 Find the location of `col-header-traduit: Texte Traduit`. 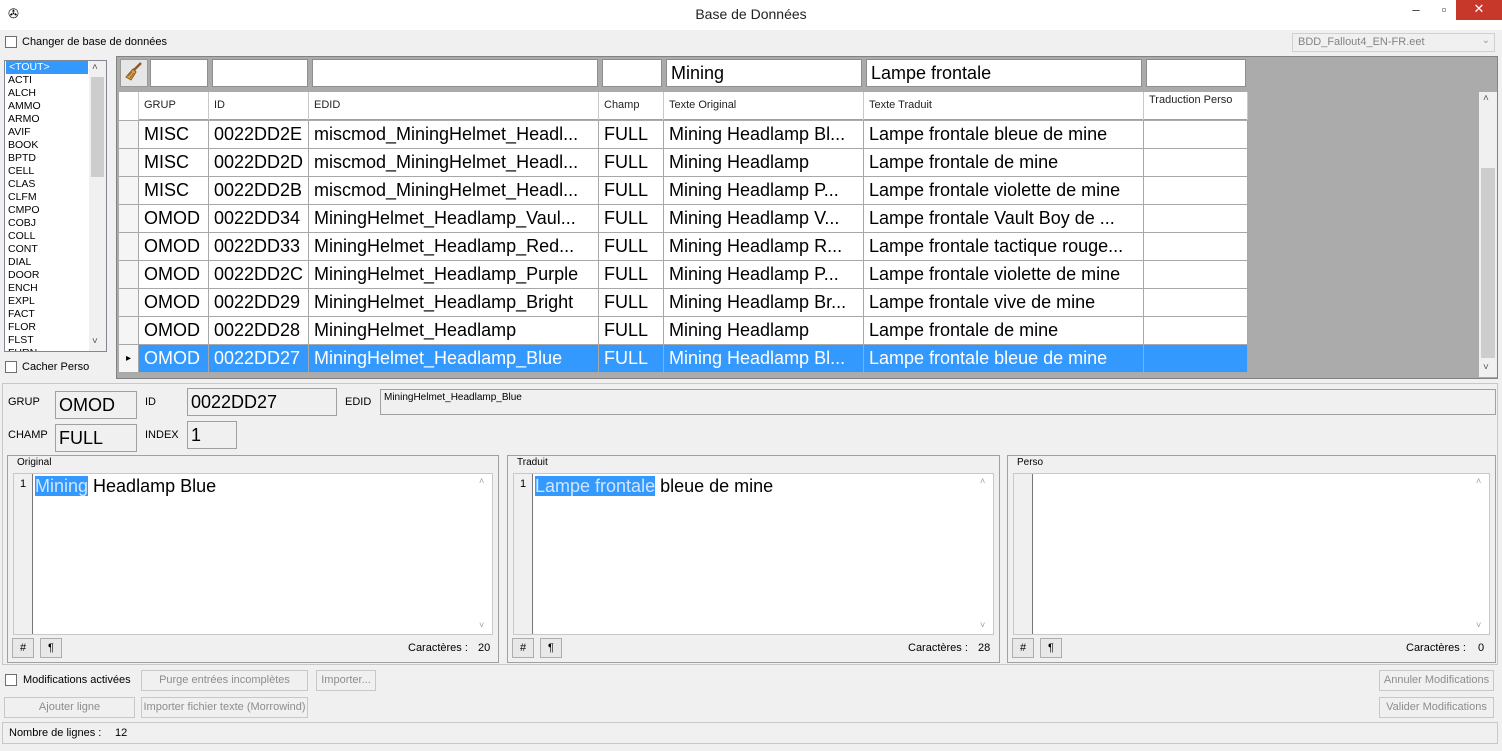

col-header-traduit: Texte Traduit is located at coordinates (1004, 106).